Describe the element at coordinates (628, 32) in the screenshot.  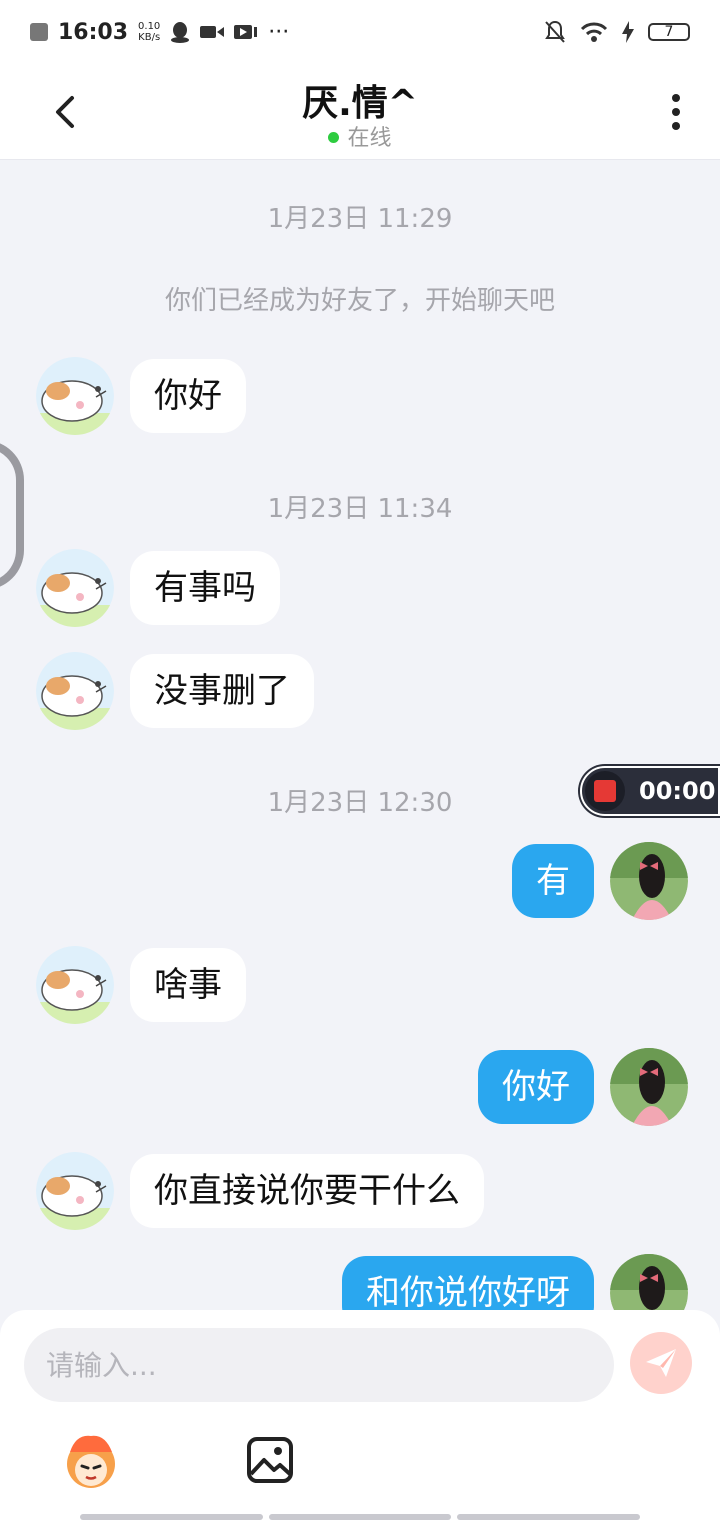
I see `charging-icon` at that location.